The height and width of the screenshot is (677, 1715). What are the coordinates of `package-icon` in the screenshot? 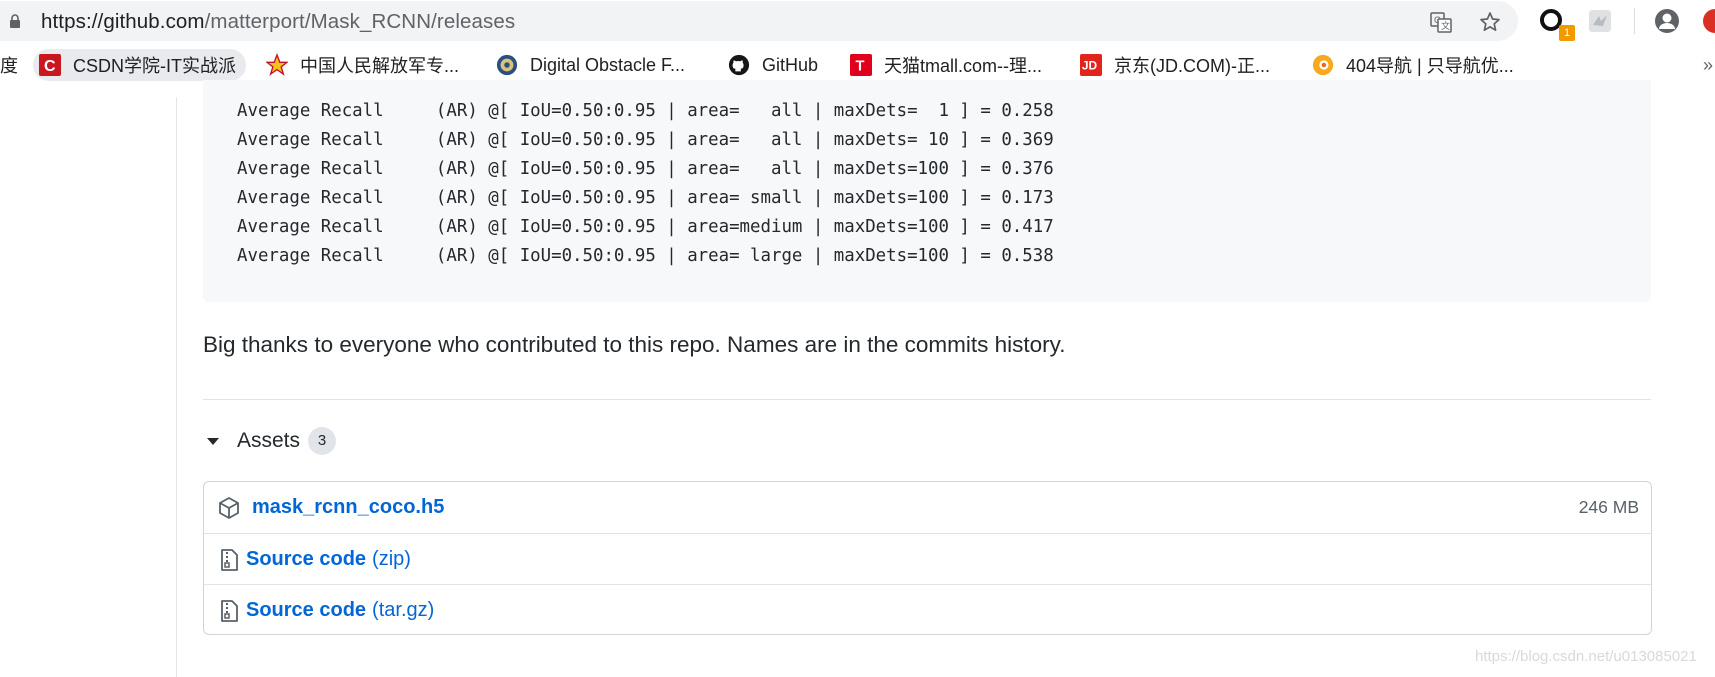 It's located at (229, 507).